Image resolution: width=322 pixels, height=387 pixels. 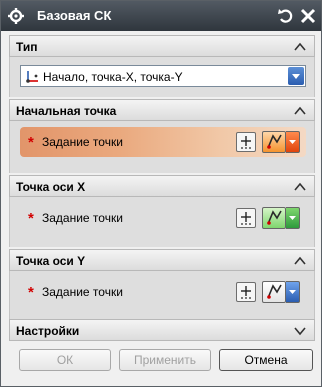 What do you see at coordinates (286, 16) in the screenshot?
I see `reset-icon` at bounding box center [286, 16].